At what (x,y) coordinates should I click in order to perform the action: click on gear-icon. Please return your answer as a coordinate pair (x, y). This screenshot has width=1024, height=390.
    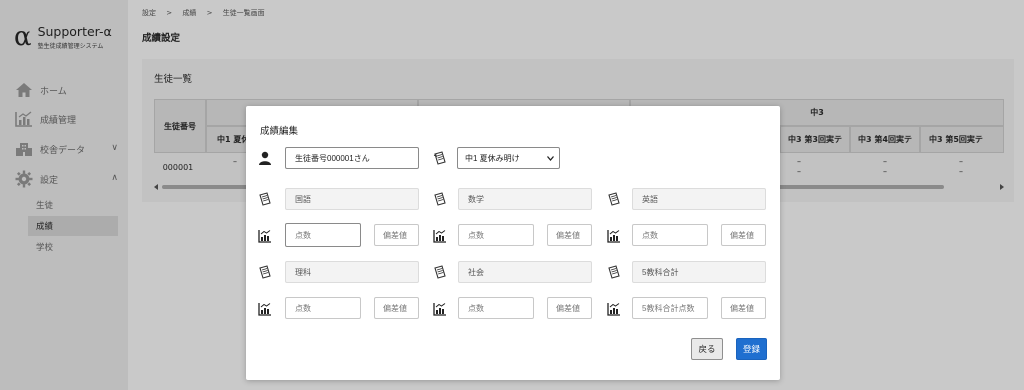
    Looking at the image, I should click on (24, 179).